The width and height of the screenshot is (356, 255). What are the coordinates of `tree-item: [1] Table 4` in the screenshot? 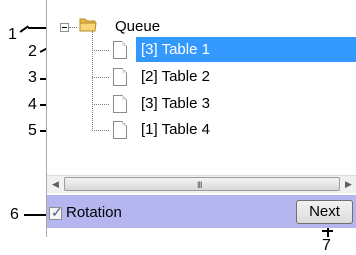 It's located at (175, 130).